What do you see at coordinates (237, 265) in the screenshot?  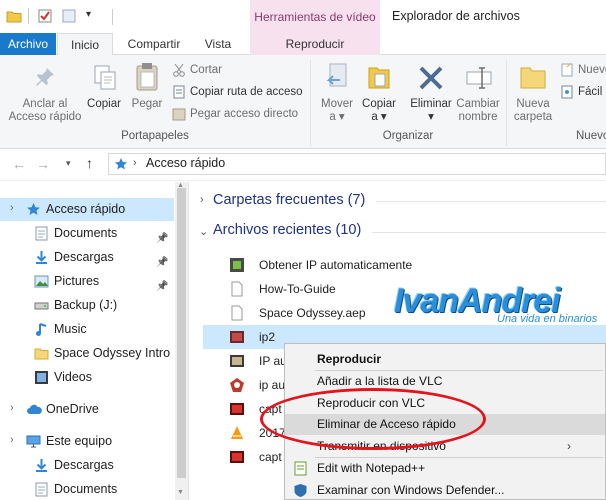 I see `network-settings-icon` at bounding box center [237, 265].